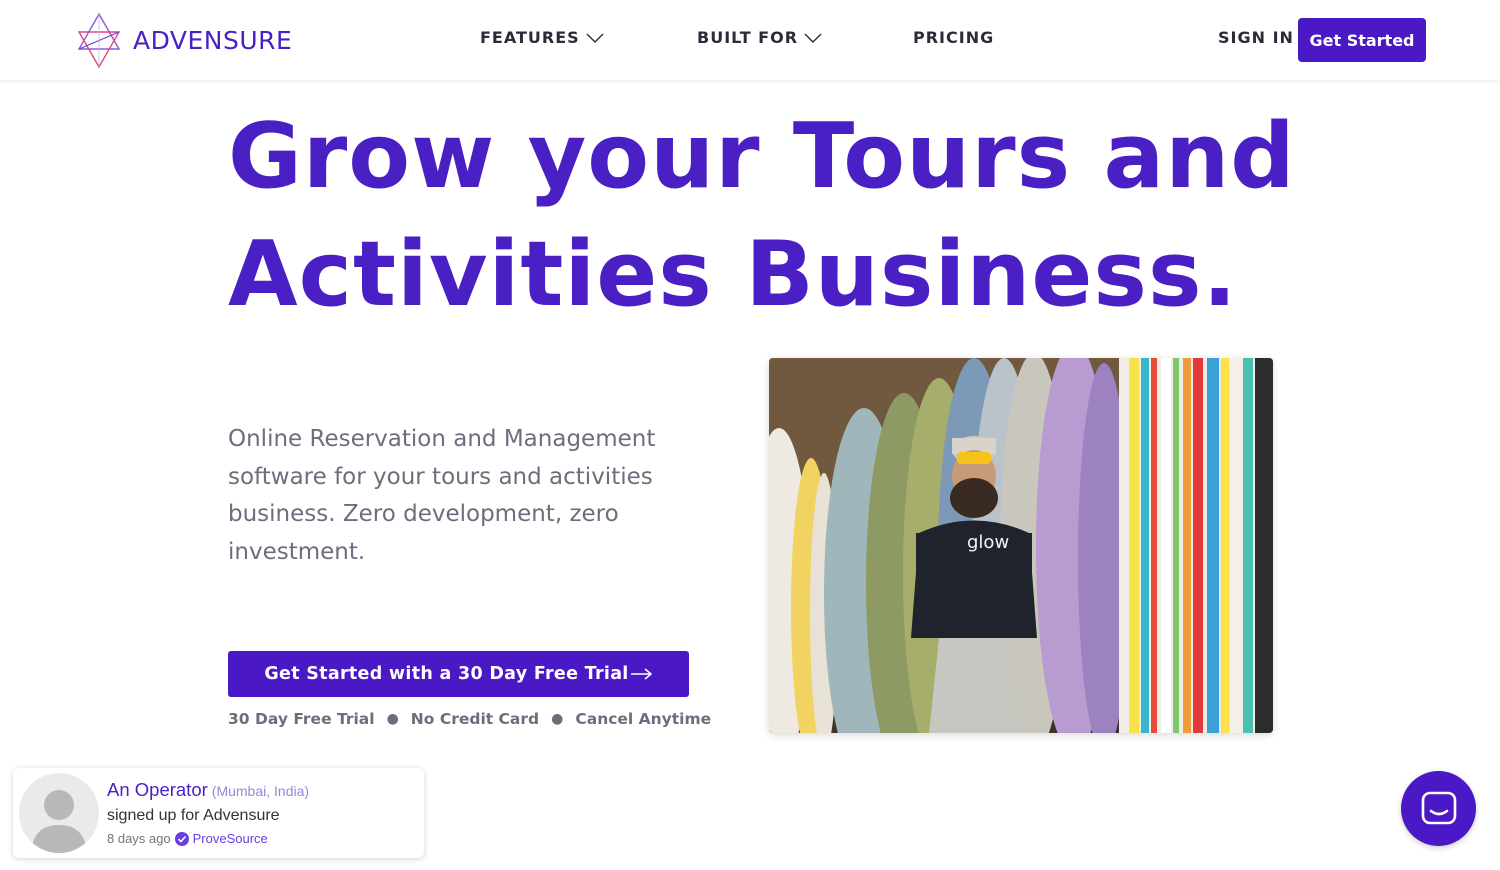 This screenshot has width=1500, height=870. I want to click on provesource-link: ProveSource, so click(230, 838).